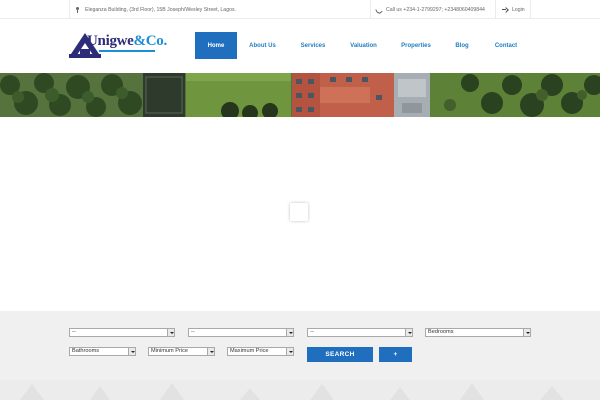 The image size is (600, 400). What do you see at coordinates (518, 10) in the screenshot?
I see `login-label: Login` at bounding box center [518, 10].